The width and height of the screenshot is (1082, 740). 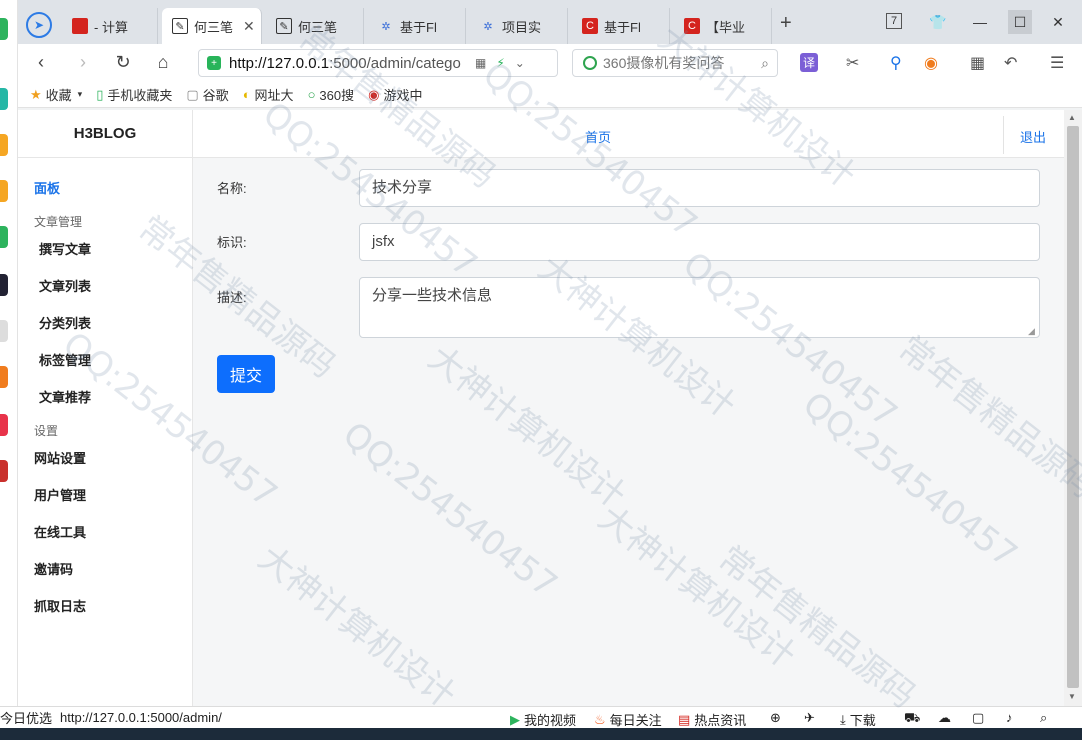 What do you see at coordinates (938, 22) in the screenshot?
I see `skin-icon: 👕` at bounding box center [938, 22].